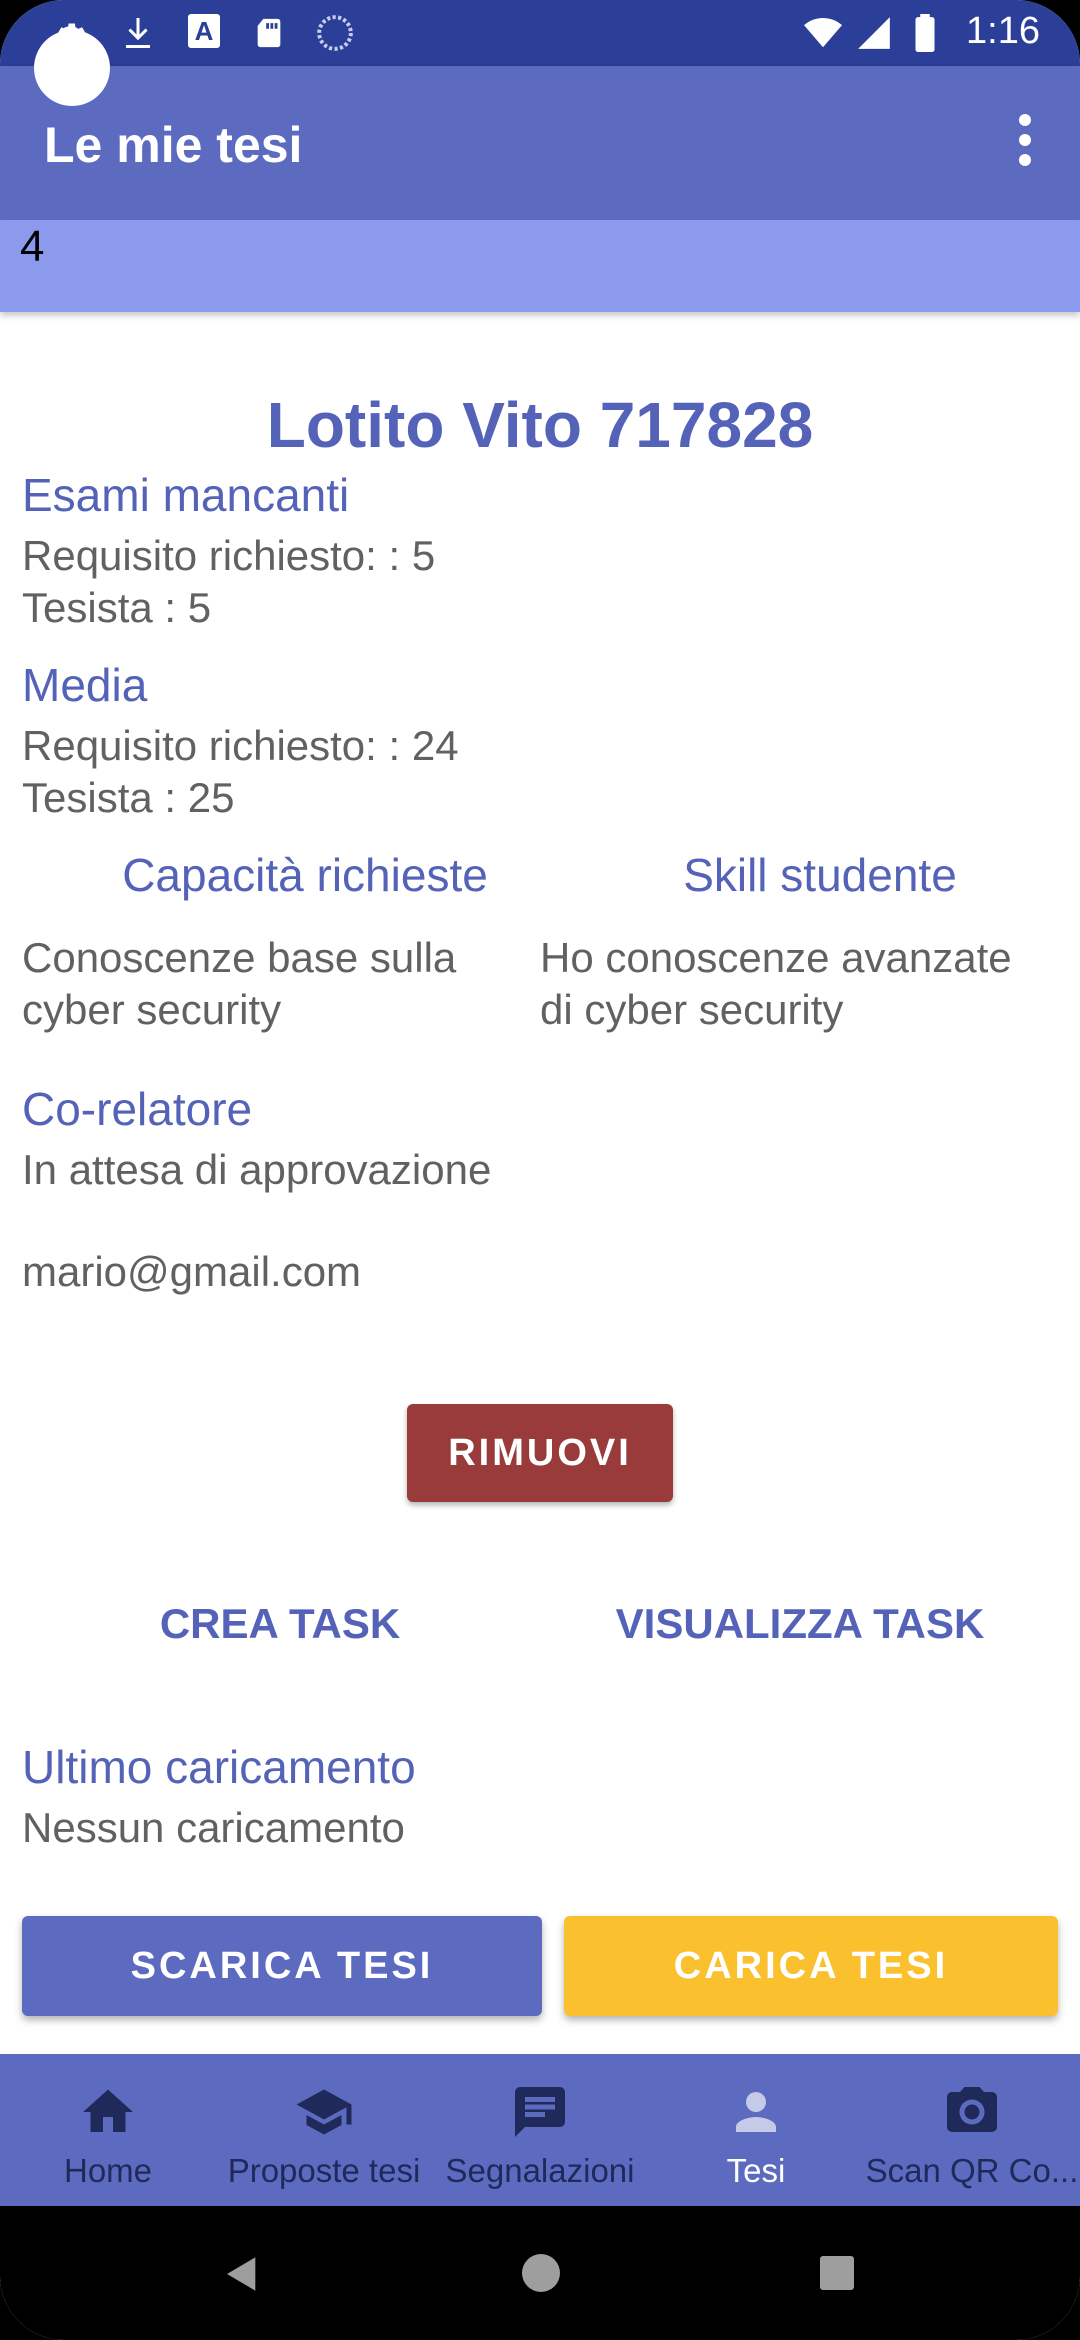 This screenshot has width=1080, height=2340. Describe the element at coordinates (324, 2112) in the screenshot. I see `graduation-cap-icon` at that location.